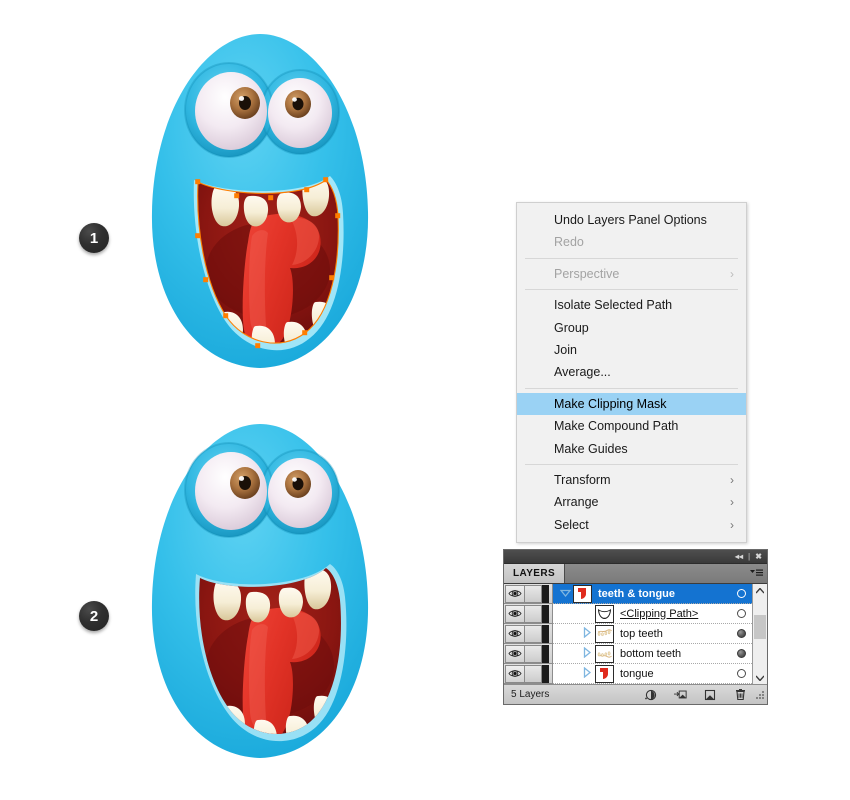  I want to click on disclosure-triangle-open-icon, so click(565, 594).